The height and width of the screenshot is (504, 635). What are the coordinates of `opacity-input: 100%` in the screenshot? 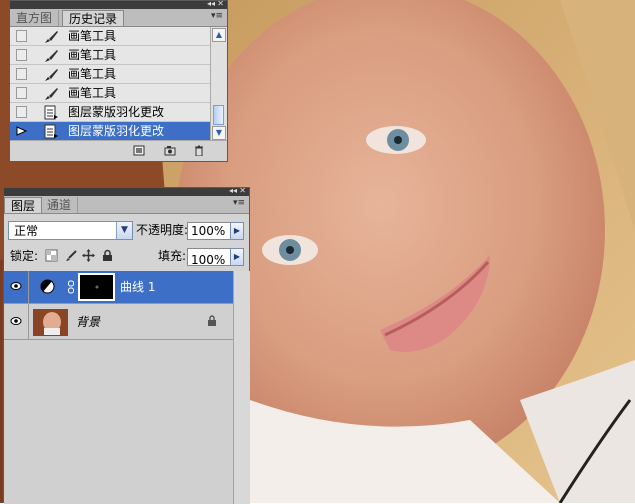 It's located at (210, 231).